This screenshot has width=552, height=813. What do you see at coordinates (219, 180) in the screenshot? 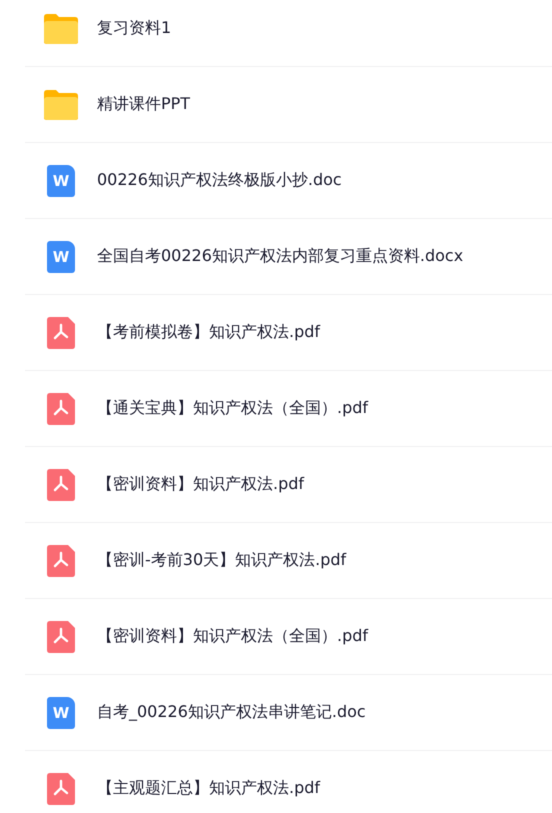
I see `file-name: 00226知识产权法终极版小抄.doc` at bounding box center [219, 180].